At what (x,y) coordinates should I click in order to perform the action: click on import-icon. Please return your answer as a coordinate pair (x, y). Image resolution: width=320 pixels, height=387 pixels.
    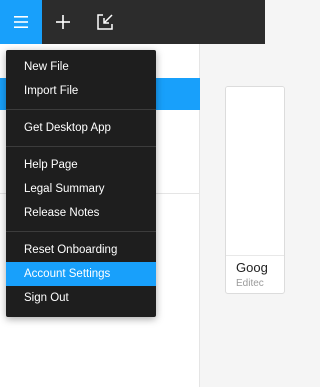
    Looking at the image, I should click on (105, 22).